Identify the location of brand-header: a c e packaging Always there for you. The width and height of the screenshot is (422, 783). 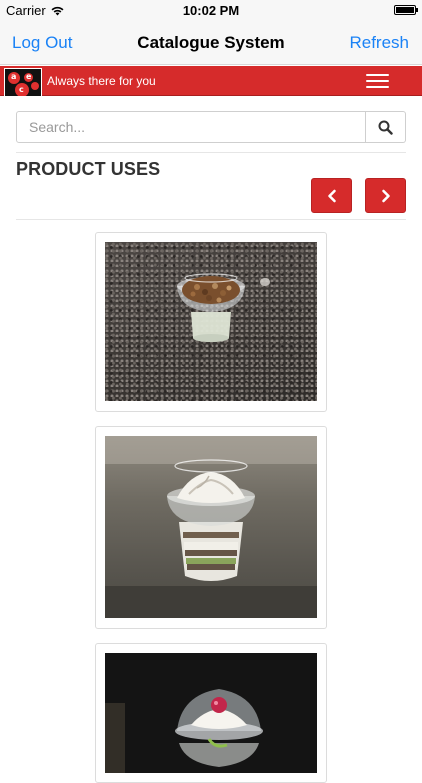
(211, 86).